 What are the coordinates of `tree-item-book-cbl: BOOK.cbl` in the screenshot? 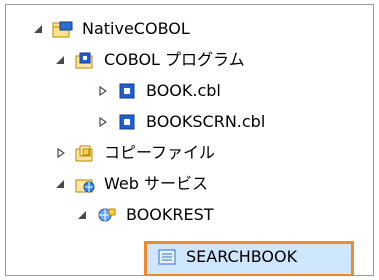 It's located at (158, 91).